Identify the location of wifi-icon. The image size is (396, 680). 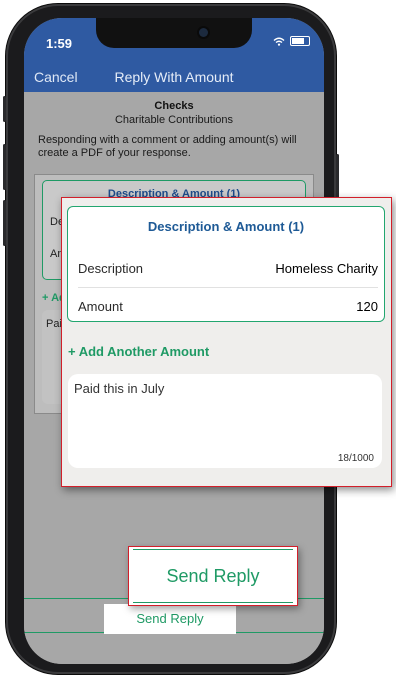
(279, 41).